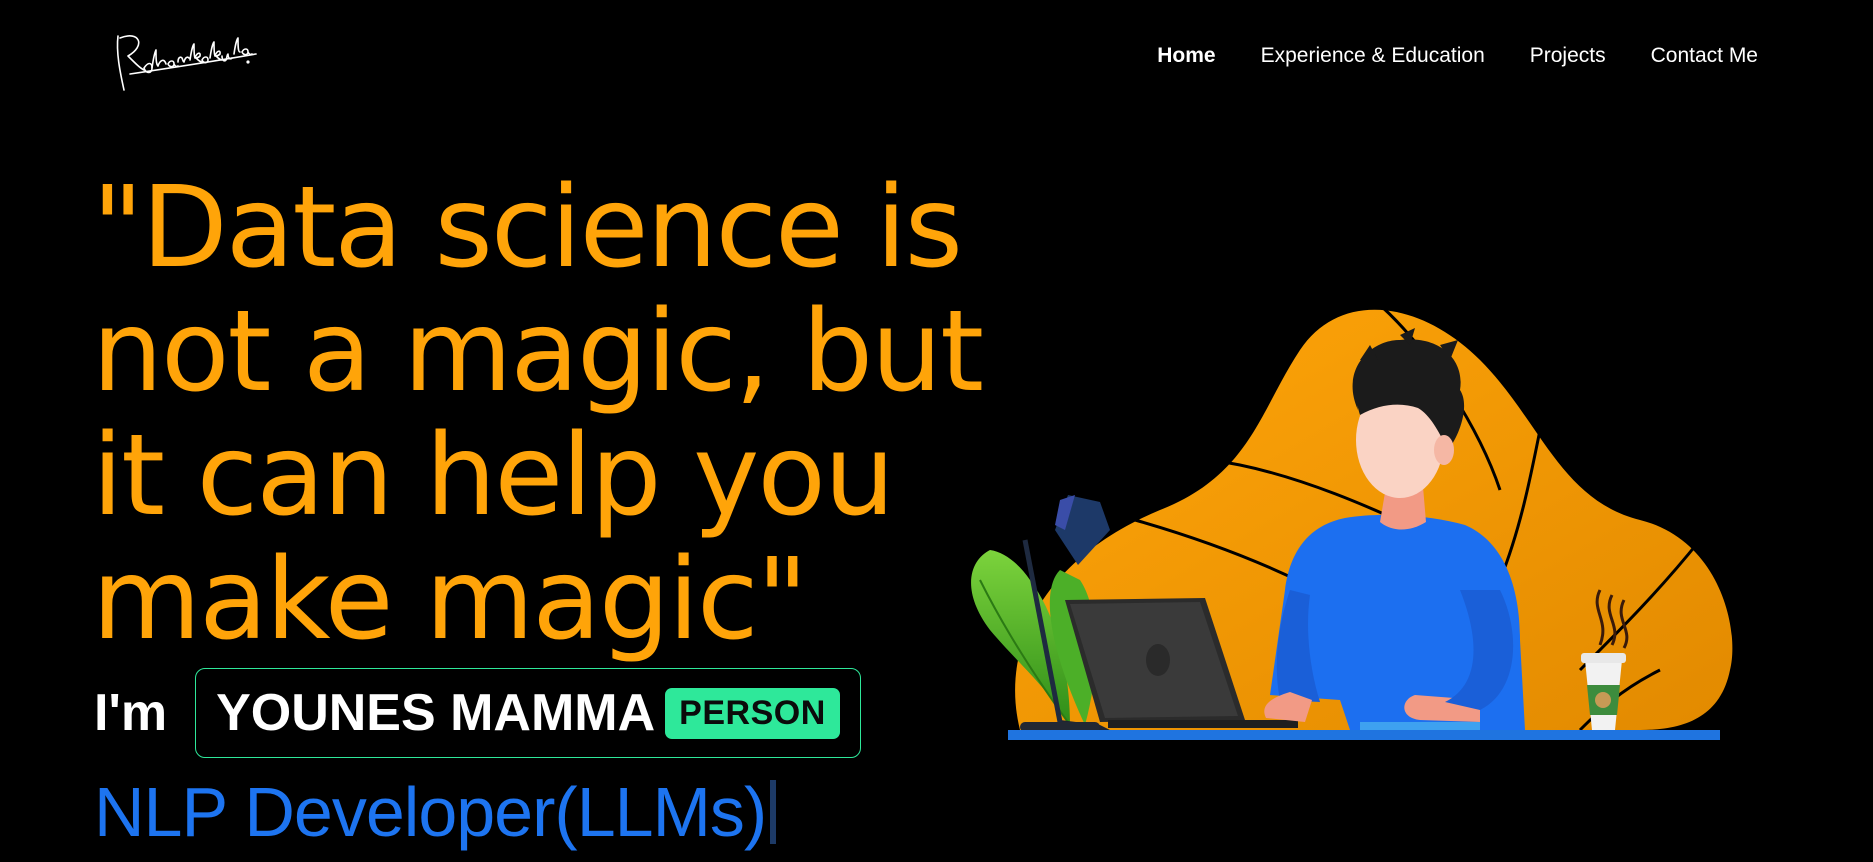  Describe the element at coordinates (185, 61) in the screenshot. I see `signature-logo` at that location.